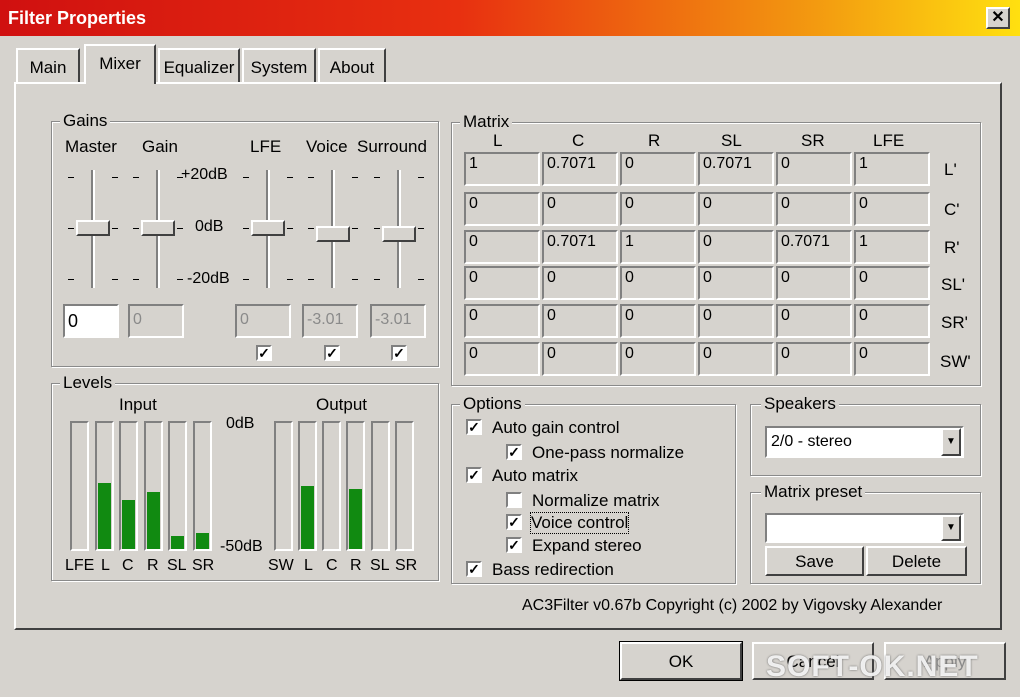  I want to click on output-meter-sr, so click(404, 486).